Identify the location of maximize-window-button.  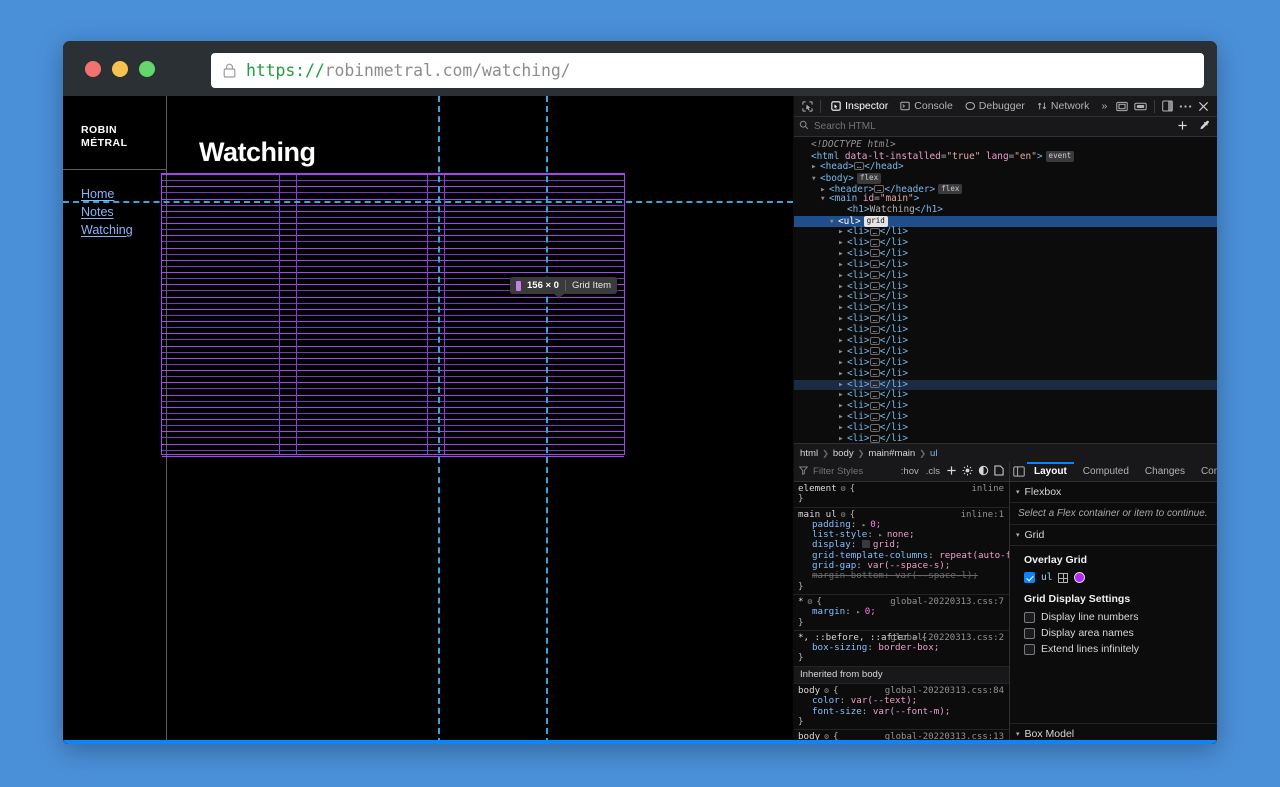
(147, 68).